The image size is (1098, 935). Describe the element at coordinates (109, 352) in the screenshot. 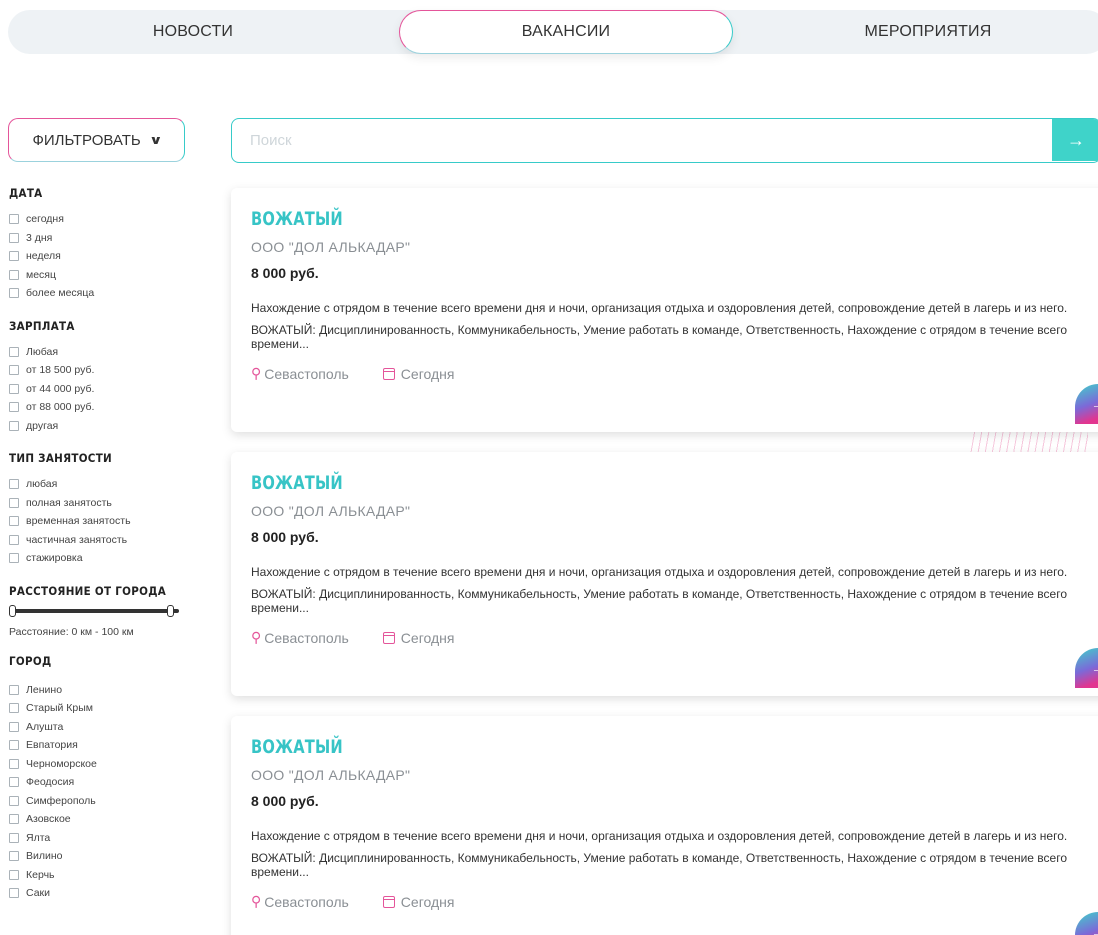

I see `filter-option: Любая` at that location.